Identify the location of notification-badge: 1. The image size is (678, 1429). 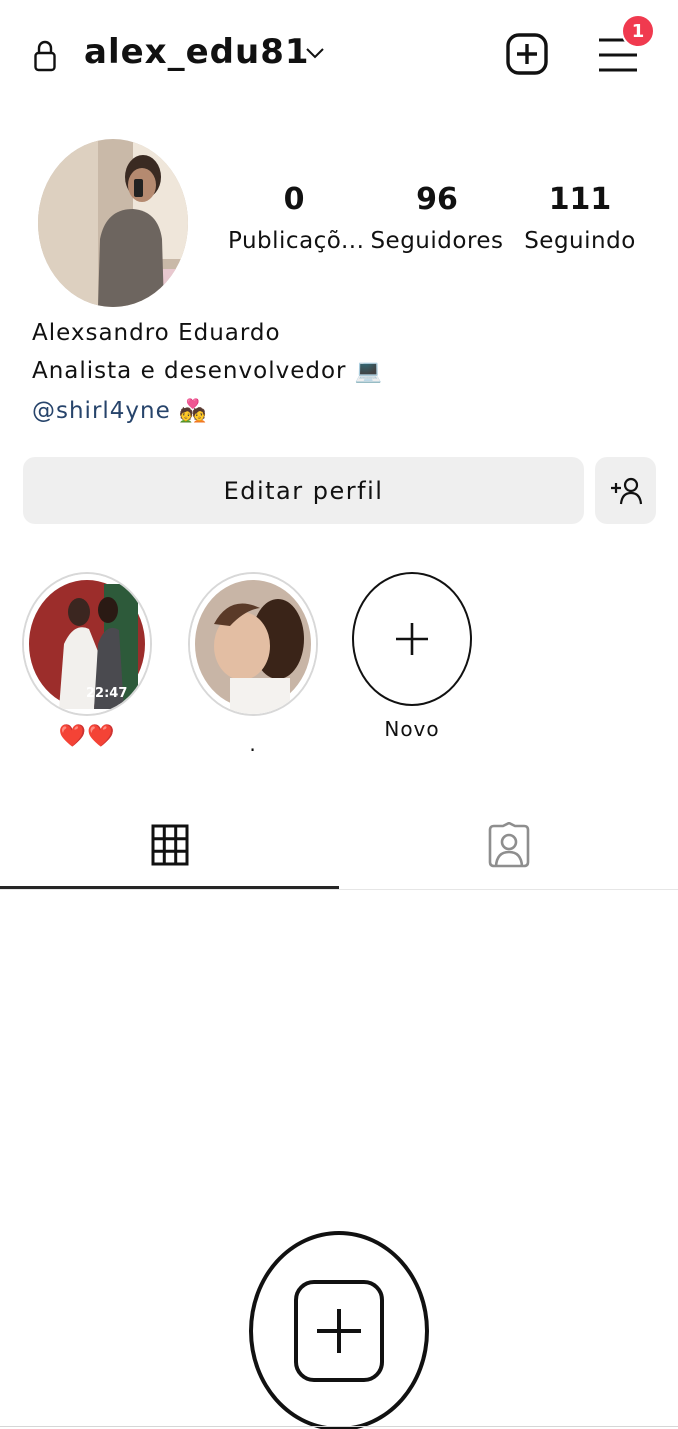
(638, 31).